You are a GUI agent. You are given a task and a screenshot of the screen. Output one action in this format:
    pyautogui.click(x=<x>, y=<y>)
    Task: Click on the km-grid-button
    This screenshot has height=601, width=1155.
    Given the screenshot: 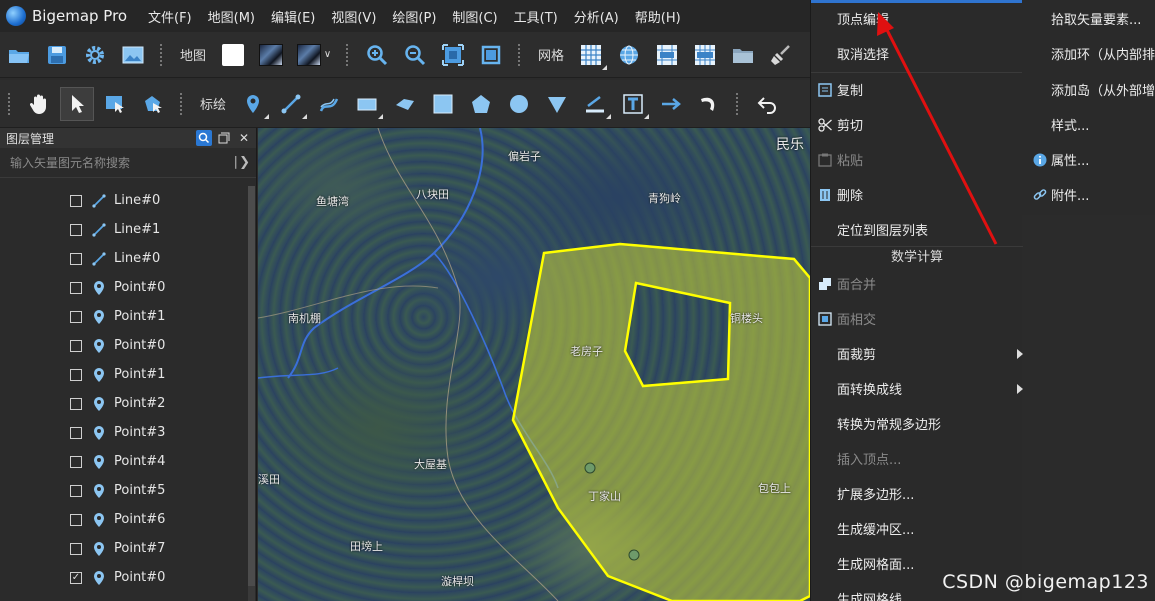 What is the action you would take?
    pyautogui.click(x=667, y=55)
    